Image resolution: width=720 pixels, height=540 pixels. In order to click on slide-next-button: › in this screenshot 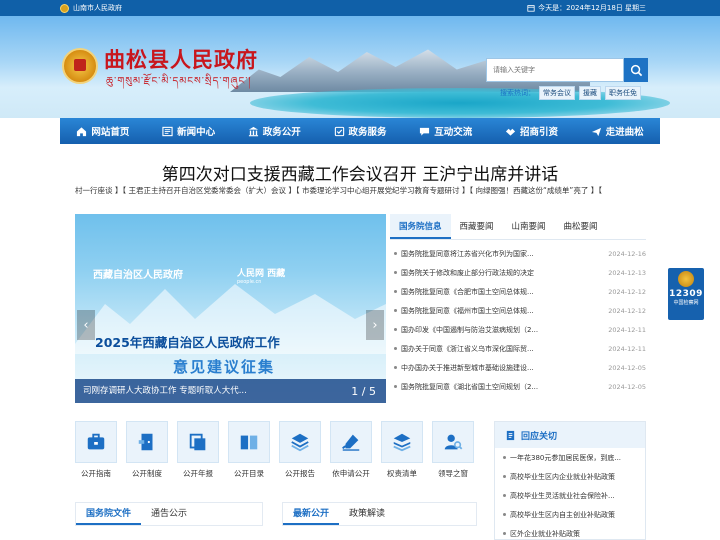, I will do `click(375, 325)`.